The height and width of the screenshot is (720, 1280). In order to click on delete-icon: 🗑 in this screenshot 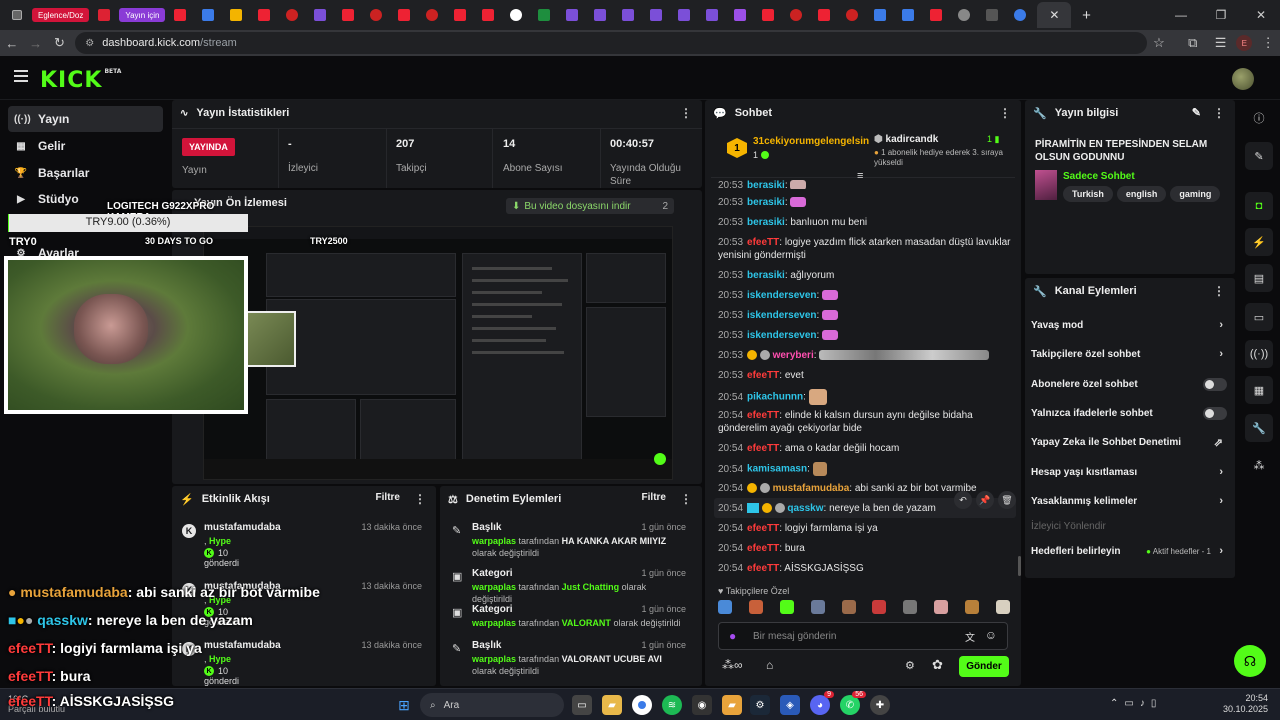, I will do `click(1007, 500)`.